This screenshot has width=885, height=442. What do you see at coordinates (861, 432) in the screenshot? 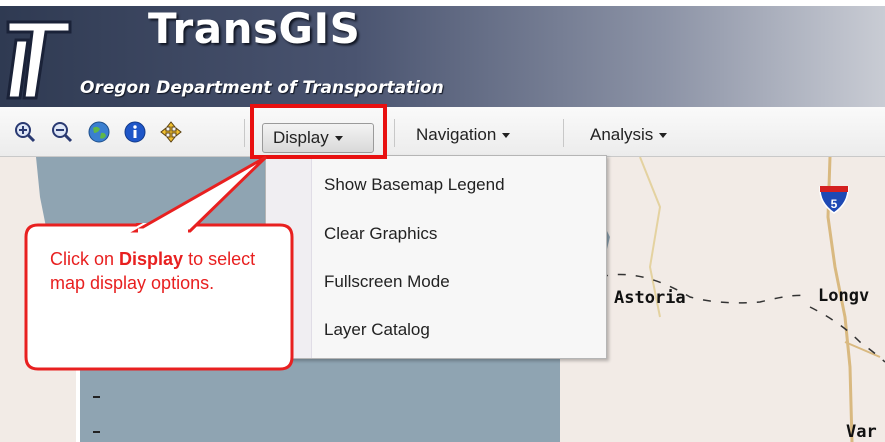
I see `city-label-vancouver: Var` at bounding box center [861, 432].